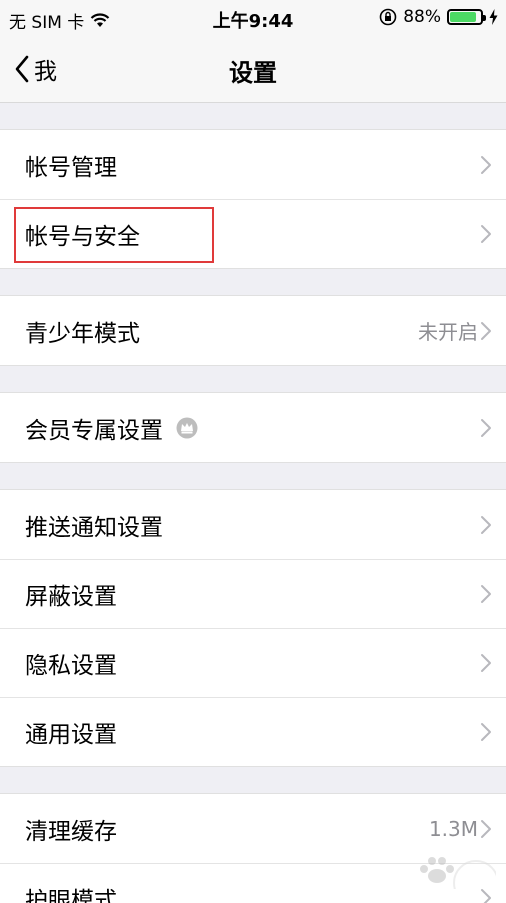  I want to click on row-label-wrap: 清理缓存, so click(71, 829).